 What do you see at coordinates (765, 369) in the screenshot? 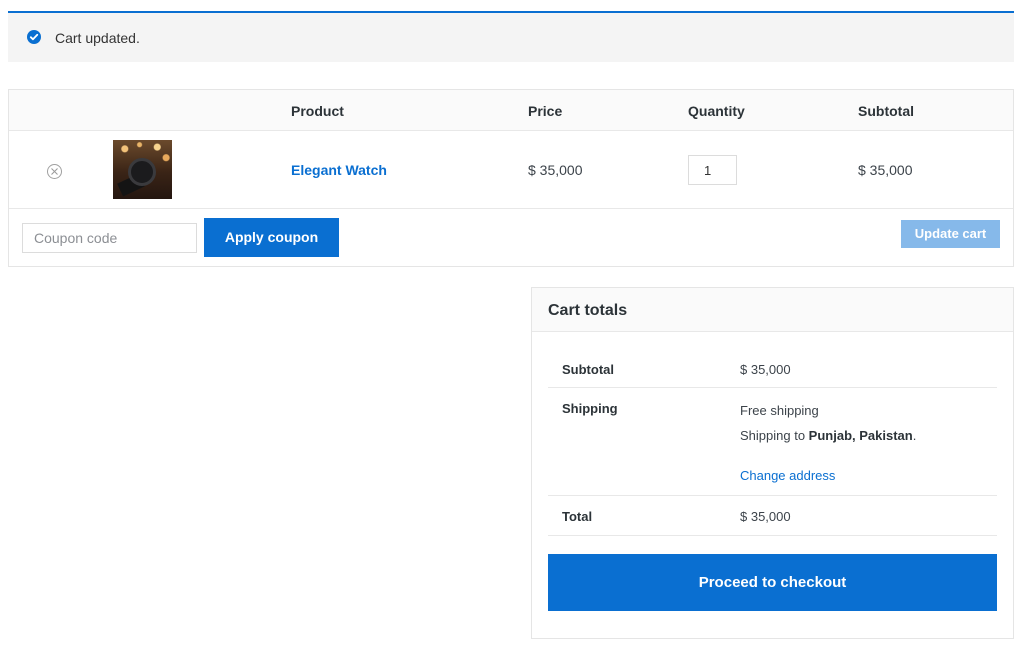
I see `totals-subtotal-value: $ 35,000` at bounding box center [765, 369].